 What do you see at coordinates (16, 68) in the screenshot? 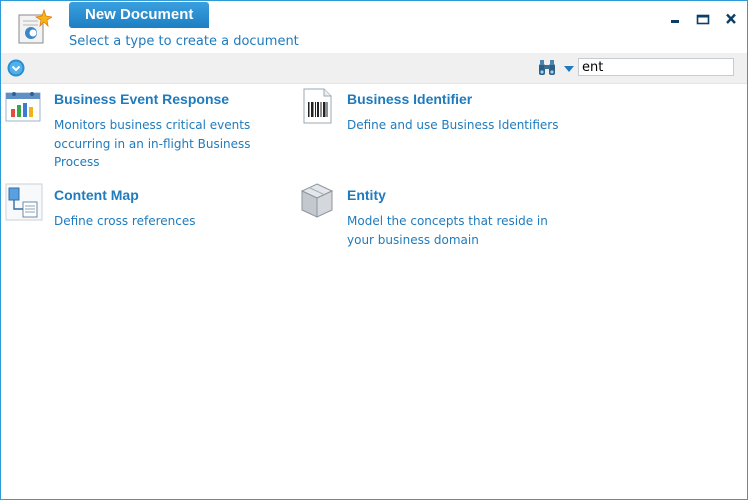
I see `circle-chevron-down-icon` at bounding box center [16, 68].